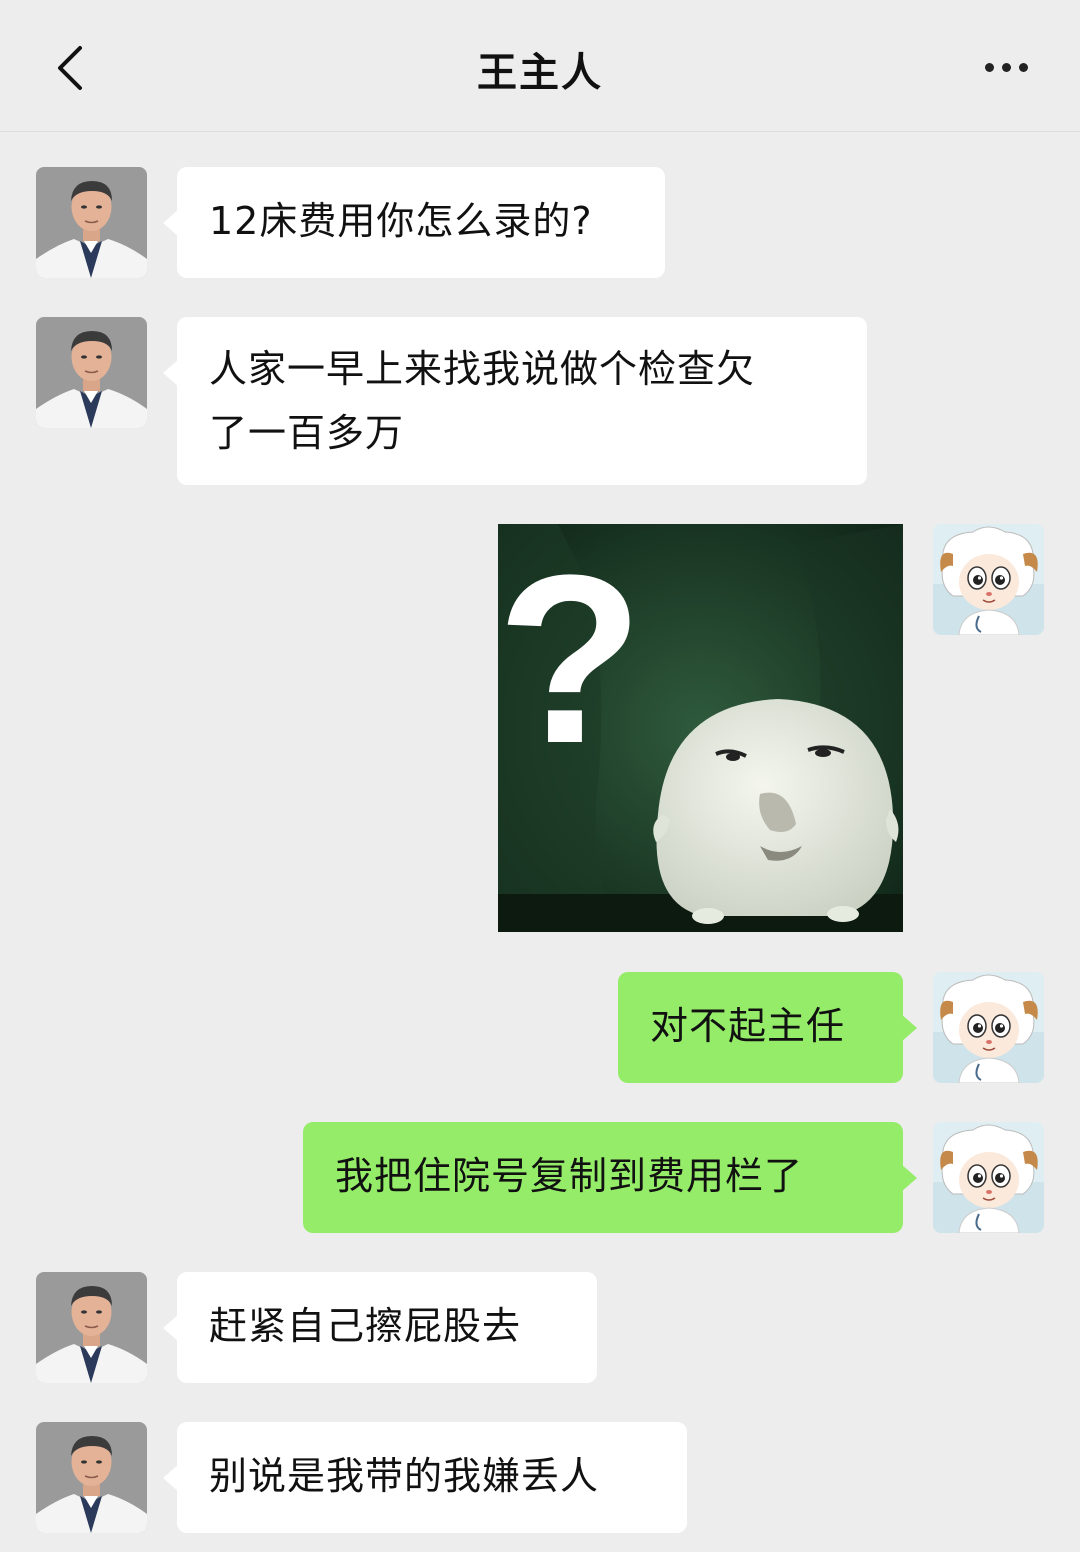  What do you see at coordinates (570, 659) in the screenshot?
I see `question-mark-text: ?` at bounding box center [570, 659].